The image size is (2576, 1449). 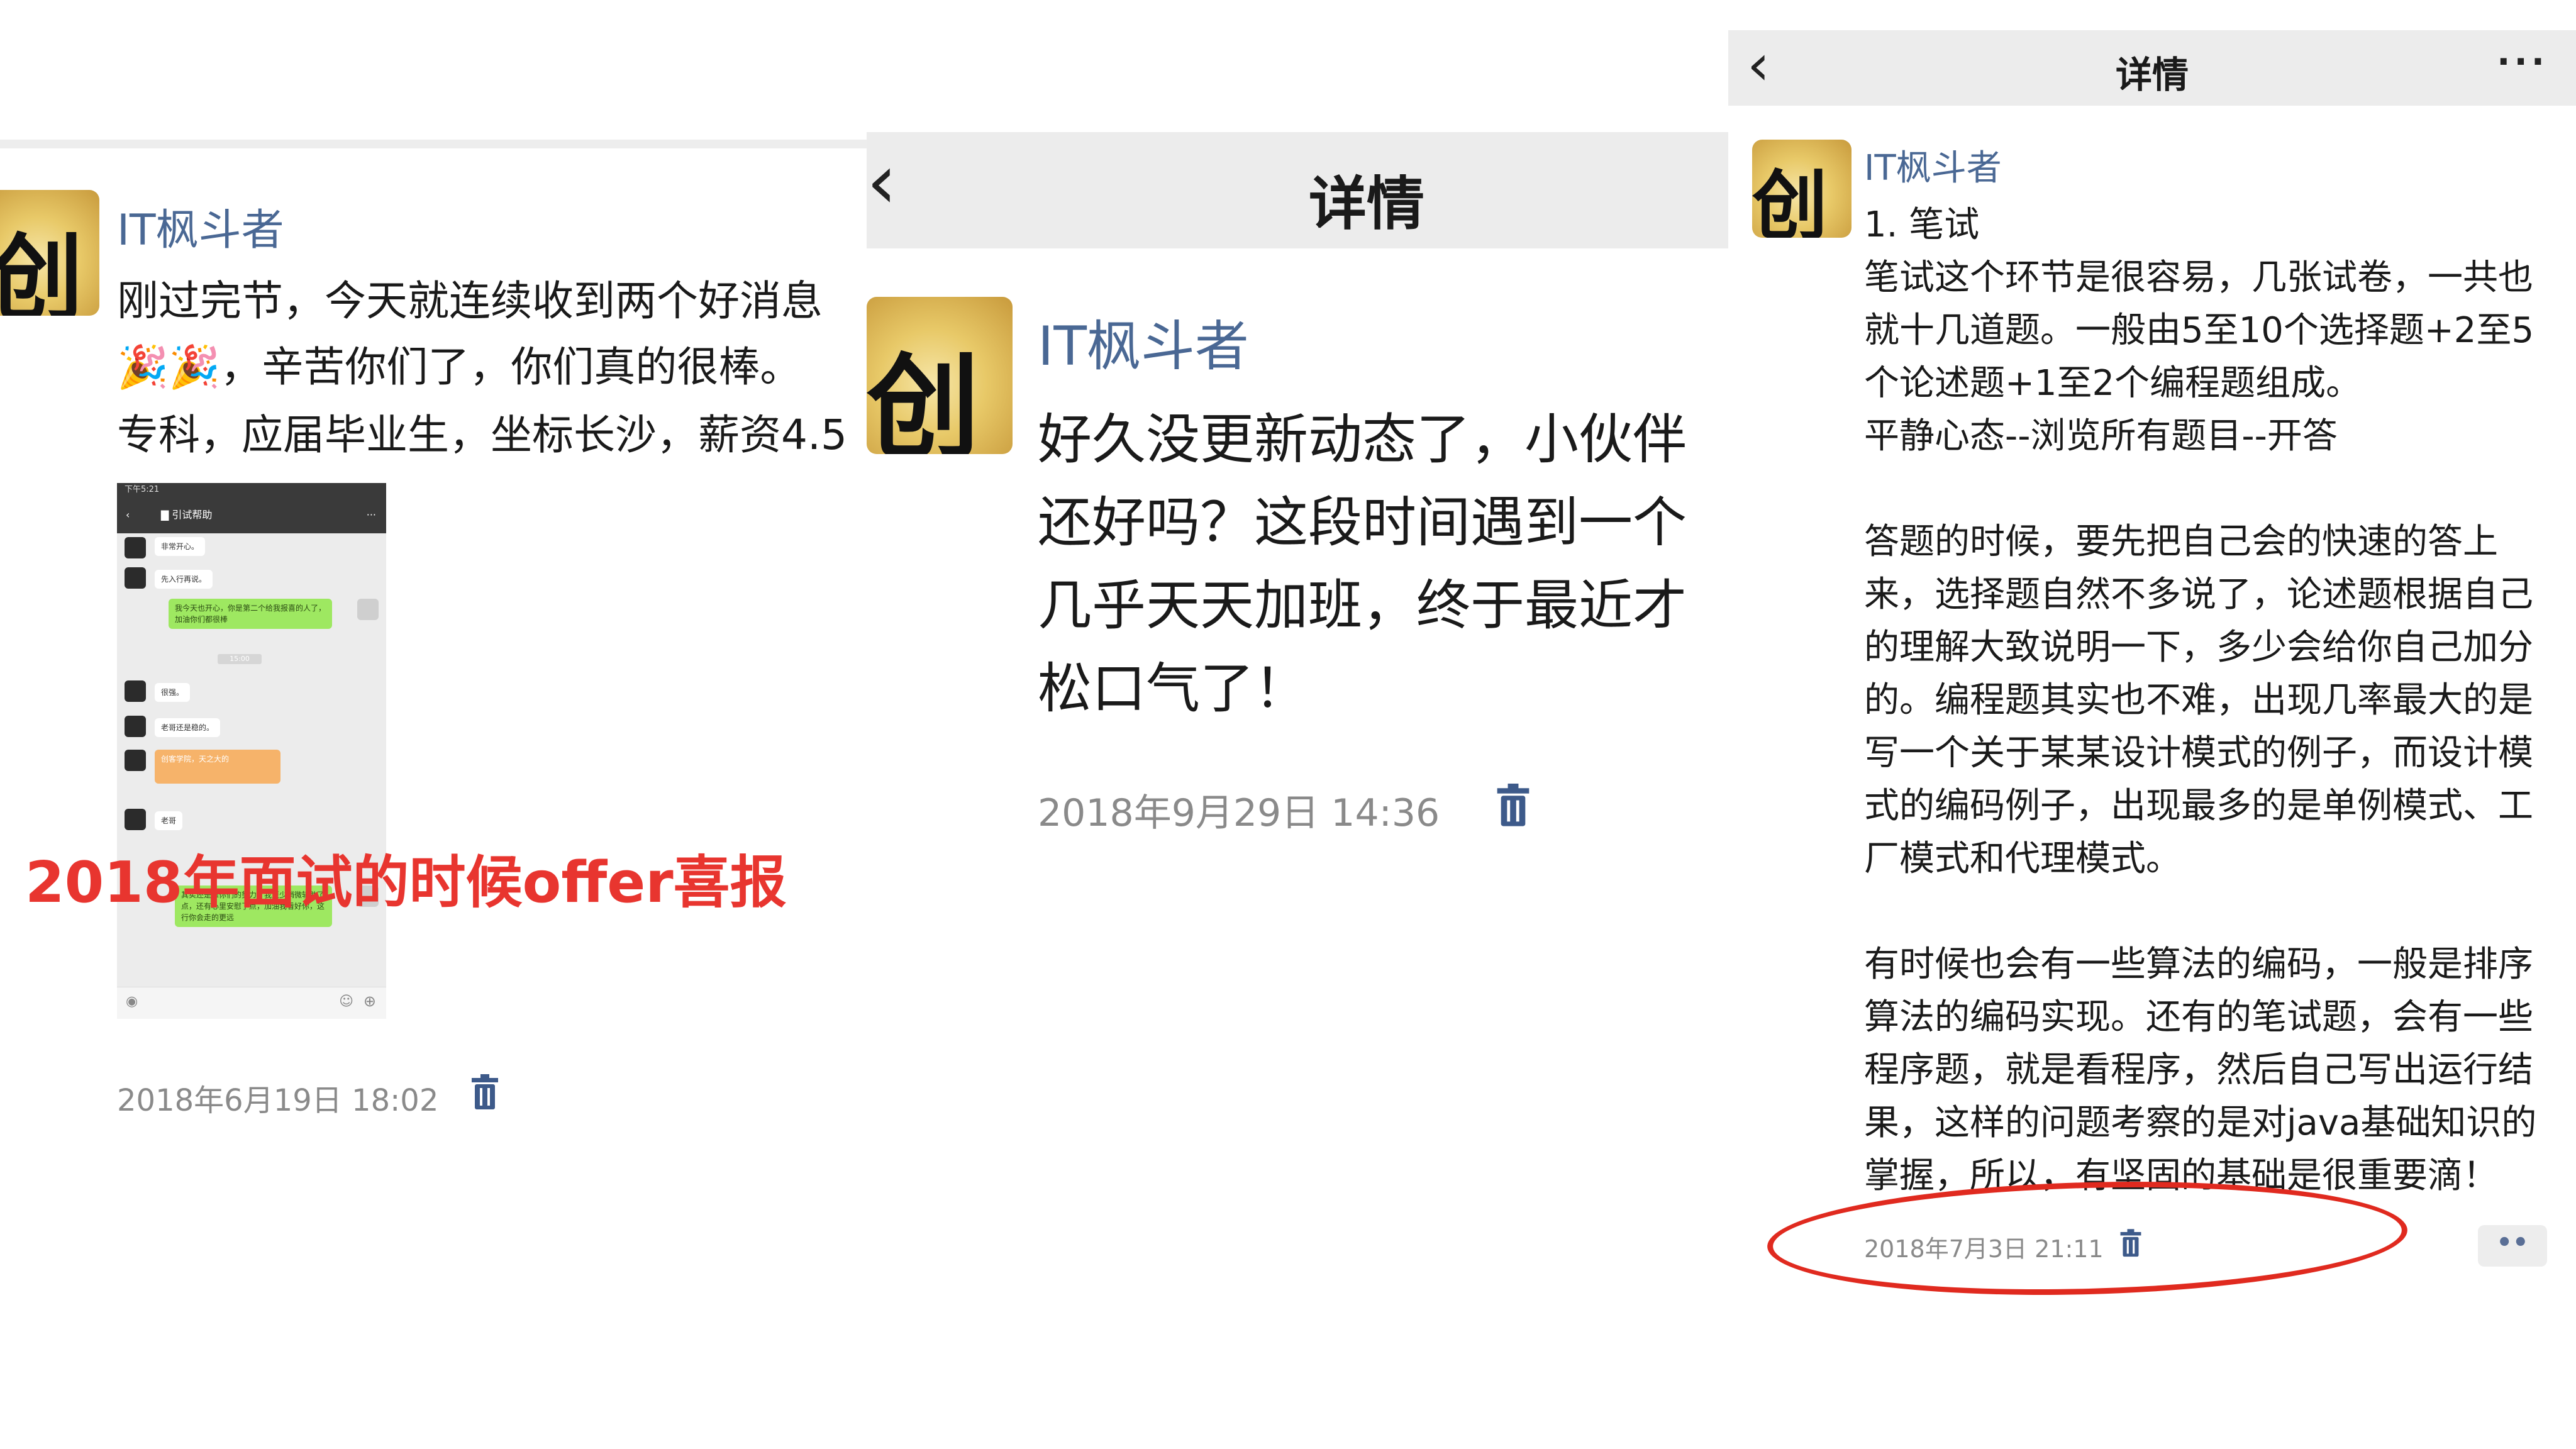 I want to click on post-text-line: 有时候也会有一些算法的编码，一般是排序, so click(x=2198, y=964).